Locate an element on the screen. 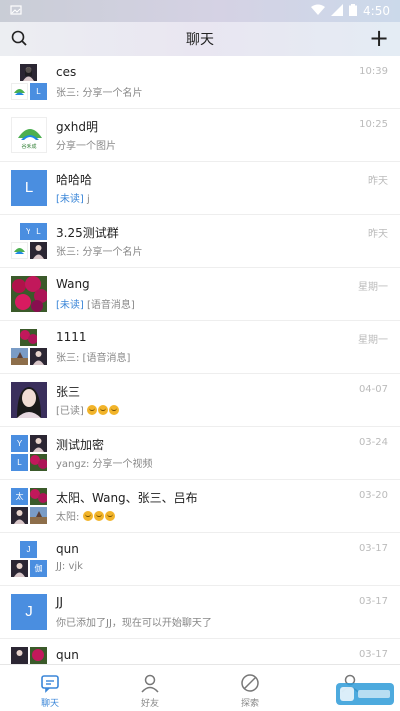  conversation-name: 哈哈哈 is located at coordinates (74, 180).